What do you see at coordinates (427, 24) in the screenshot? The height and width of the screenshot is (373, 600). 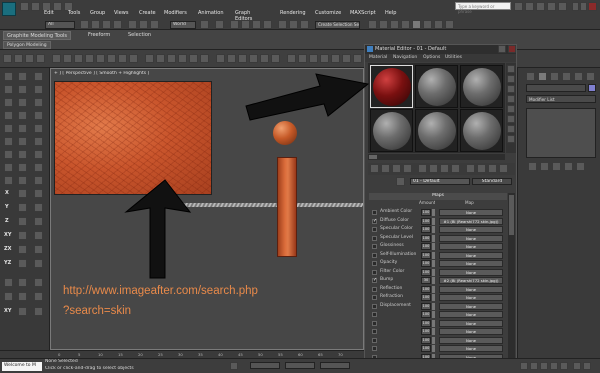 I see `render-setup-icon` at bounding box center [427, 24].